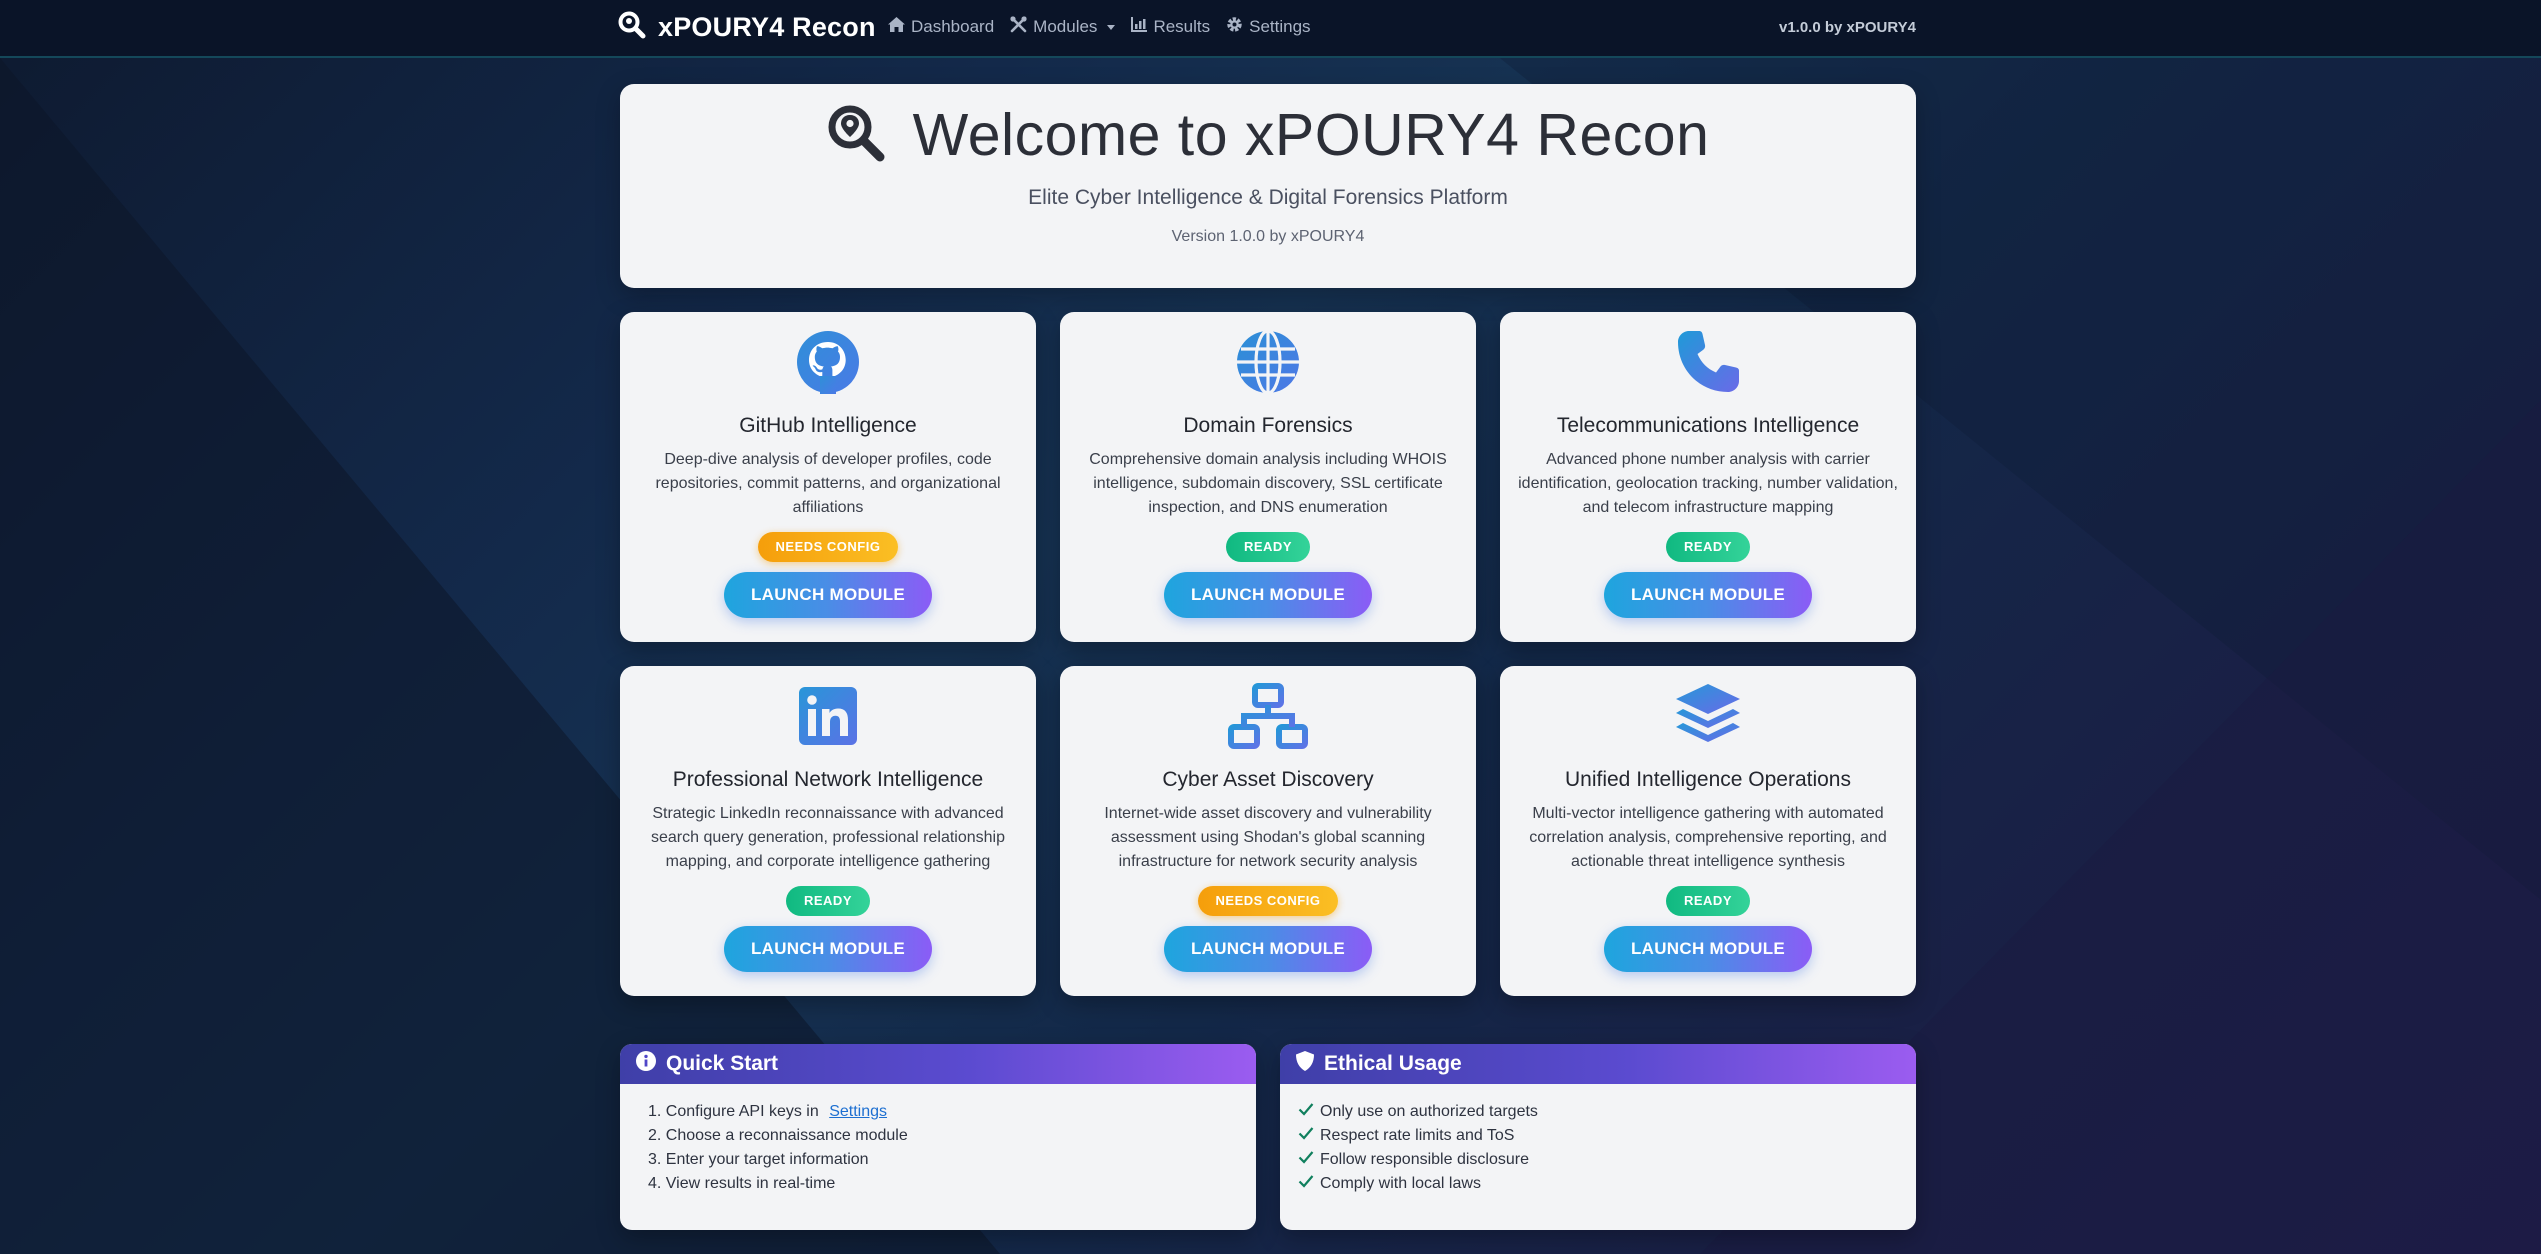 This screenshot has height=1254, width=2541. I want to click on ethical-item-text: Respect rate limits and ToS, so click(1417, 1135).